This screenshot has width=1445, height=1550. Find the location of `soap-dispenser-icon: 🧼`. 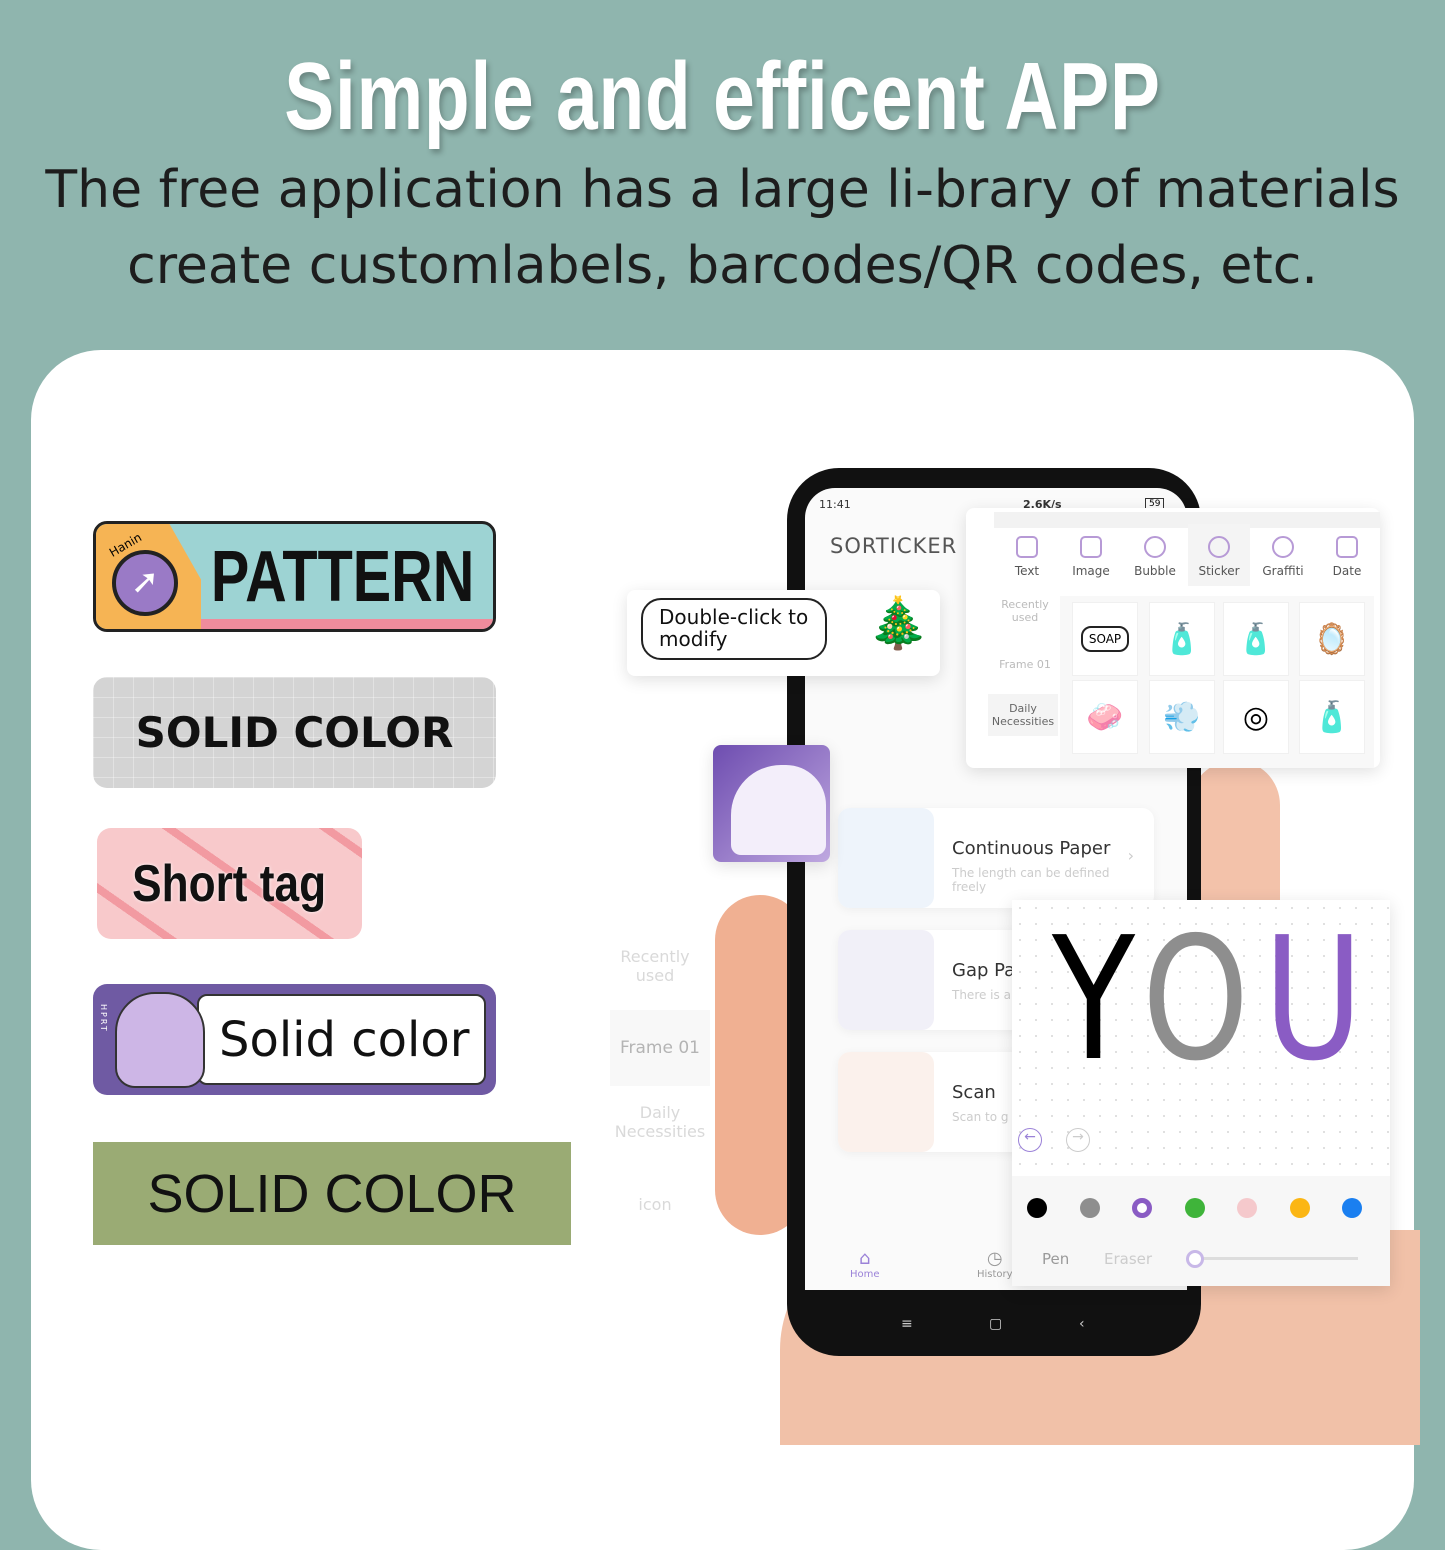

soap-dispenser-icon: 🧼 is located at coordinates (1105, 717).